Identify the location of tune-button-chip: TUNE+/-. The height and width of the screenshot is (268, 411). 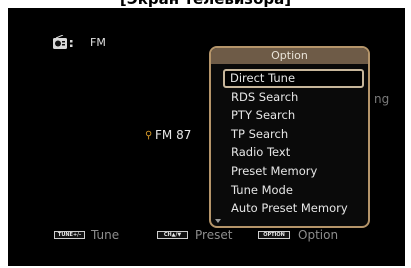
(69, 235).